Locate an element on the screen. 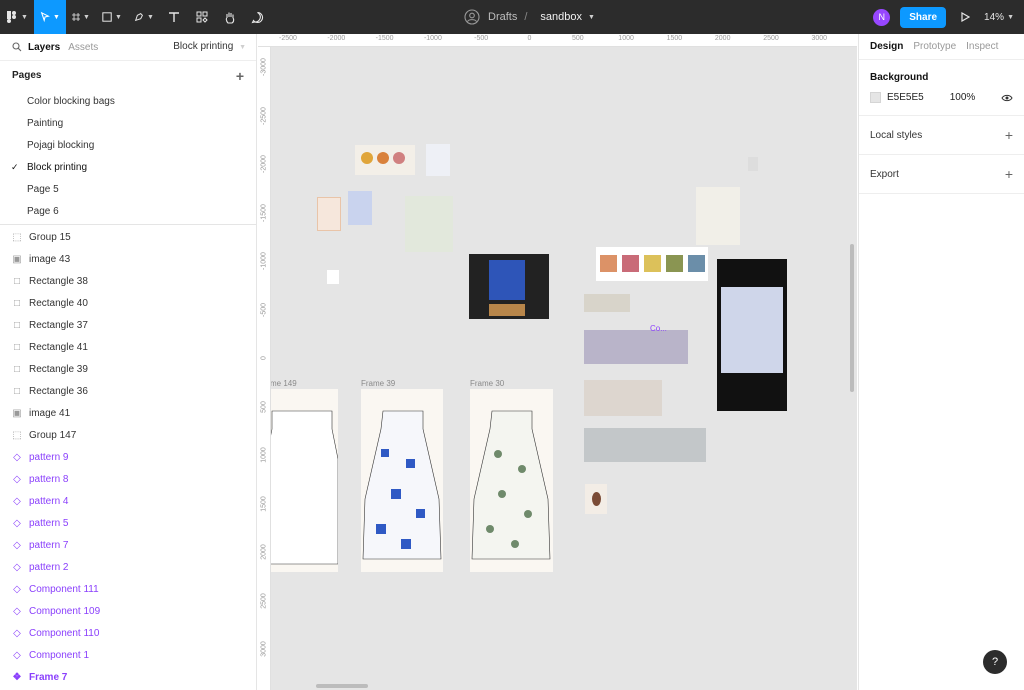 Image resolution: width=1024 pixels, height=690 pixels. layer-item: ◇ pattern 2 is located at coordinates (128, 567).